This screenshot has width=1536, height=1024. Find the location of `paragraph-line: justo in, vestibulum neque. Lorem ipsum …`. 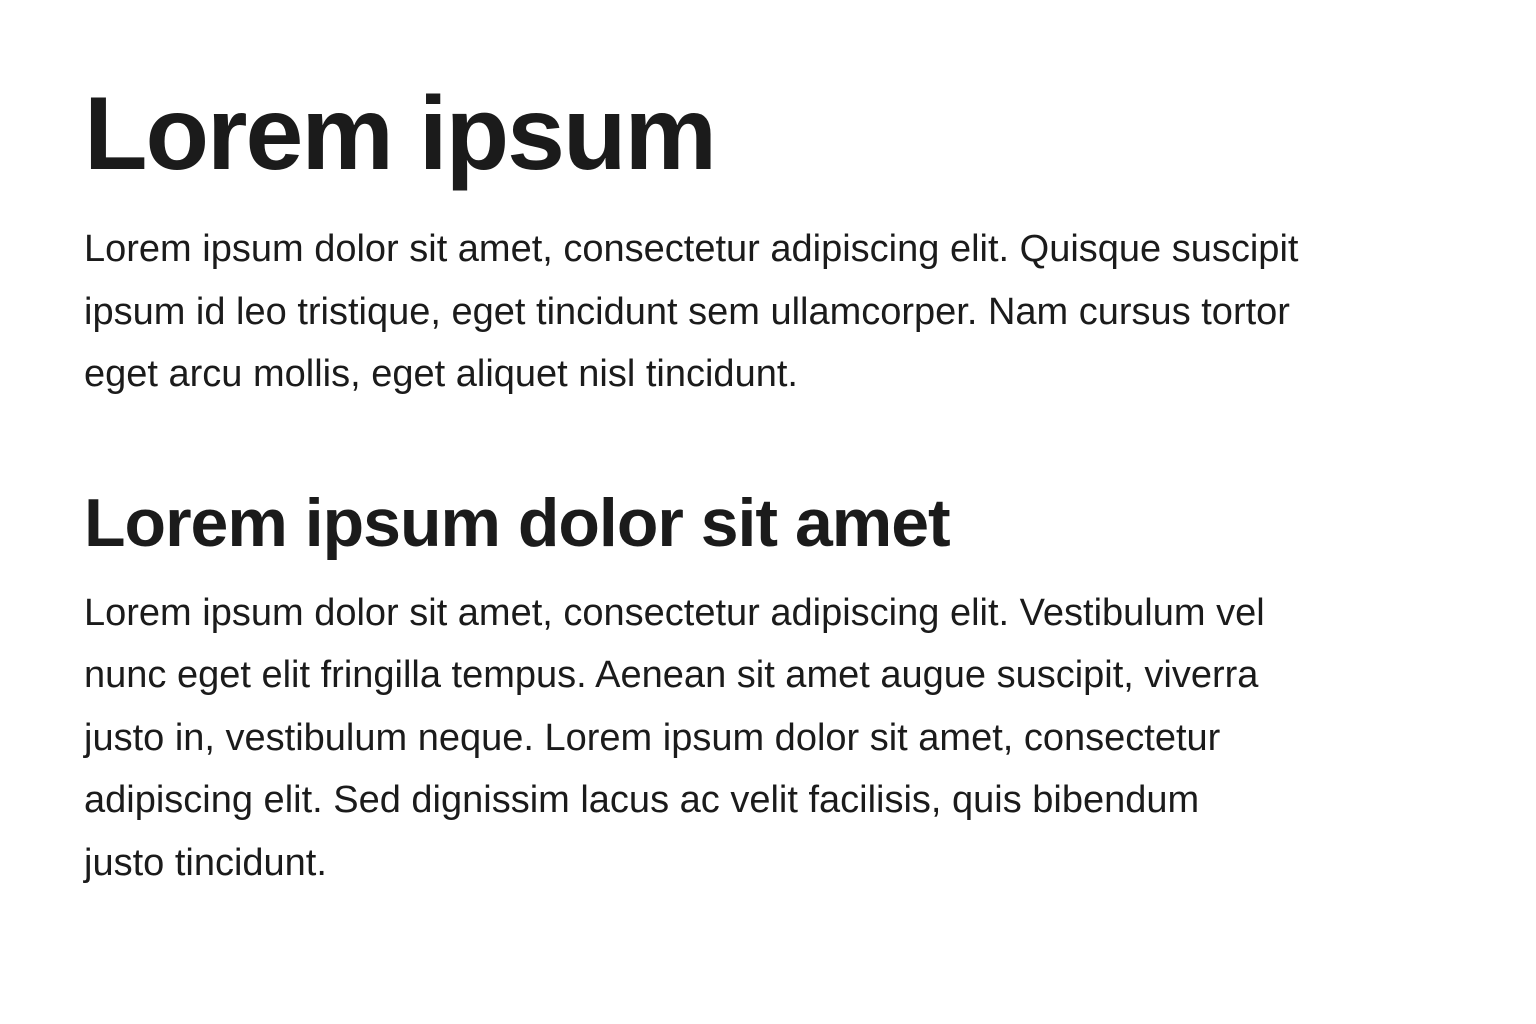

paragraph-line: justo in, vestibulum neque. Lorem ipsum … is located at coordinates (652, 737).